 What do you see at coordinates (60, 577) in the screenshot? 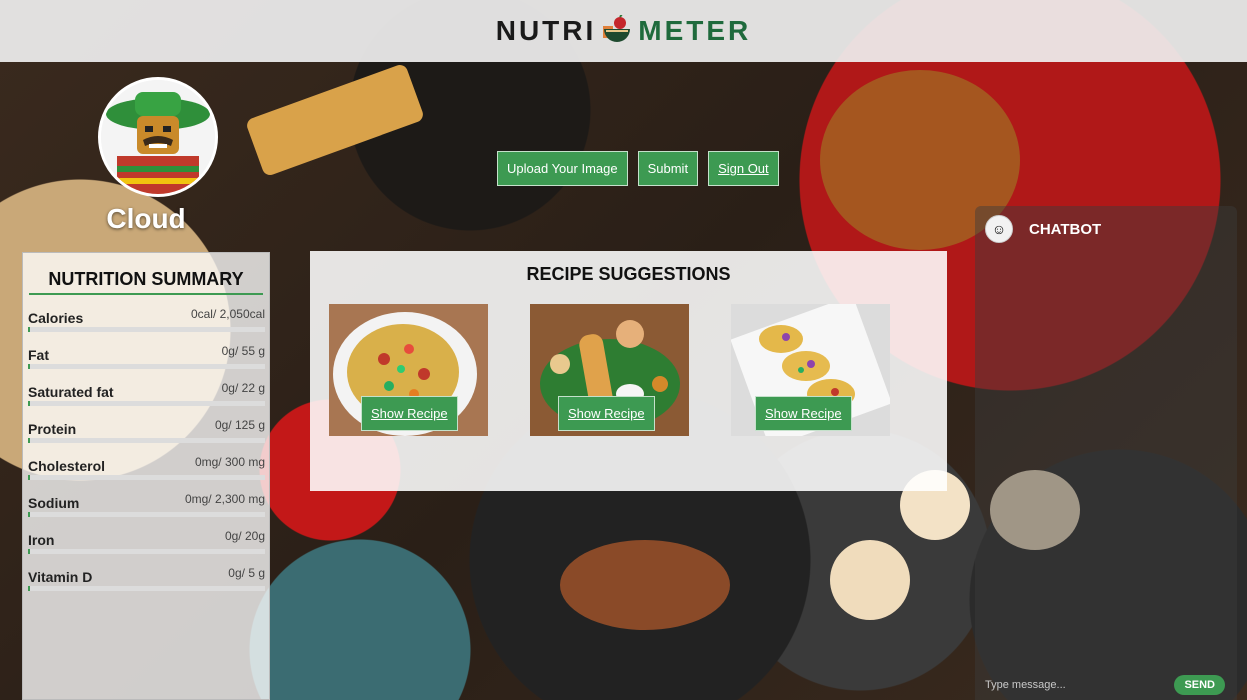
I see `nutrient-name: Vitamin D` at bounding box center [60, 577].